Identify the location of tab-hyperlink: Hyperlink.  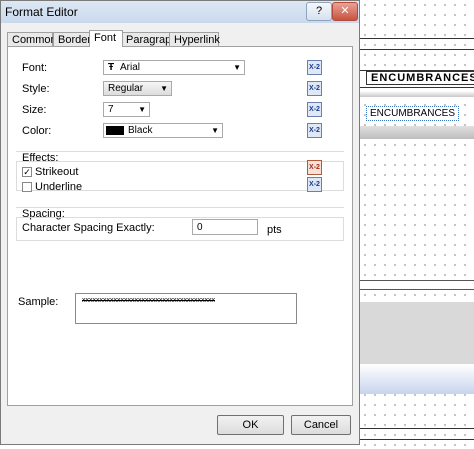
(194, 39).